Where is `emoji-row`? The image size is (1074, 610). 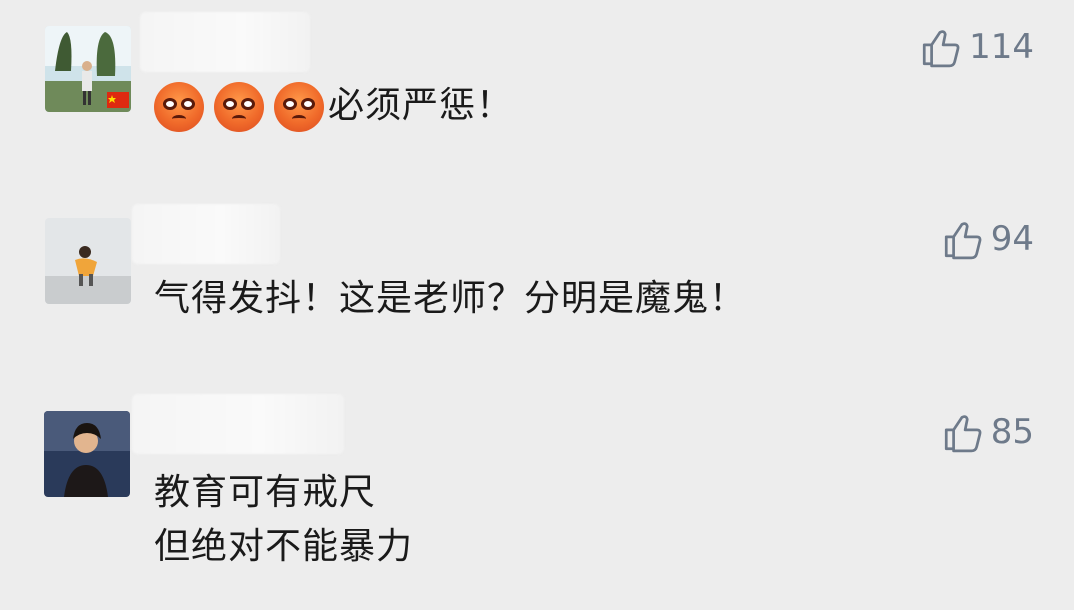 emoji-row is located at coordinates (241, 107).